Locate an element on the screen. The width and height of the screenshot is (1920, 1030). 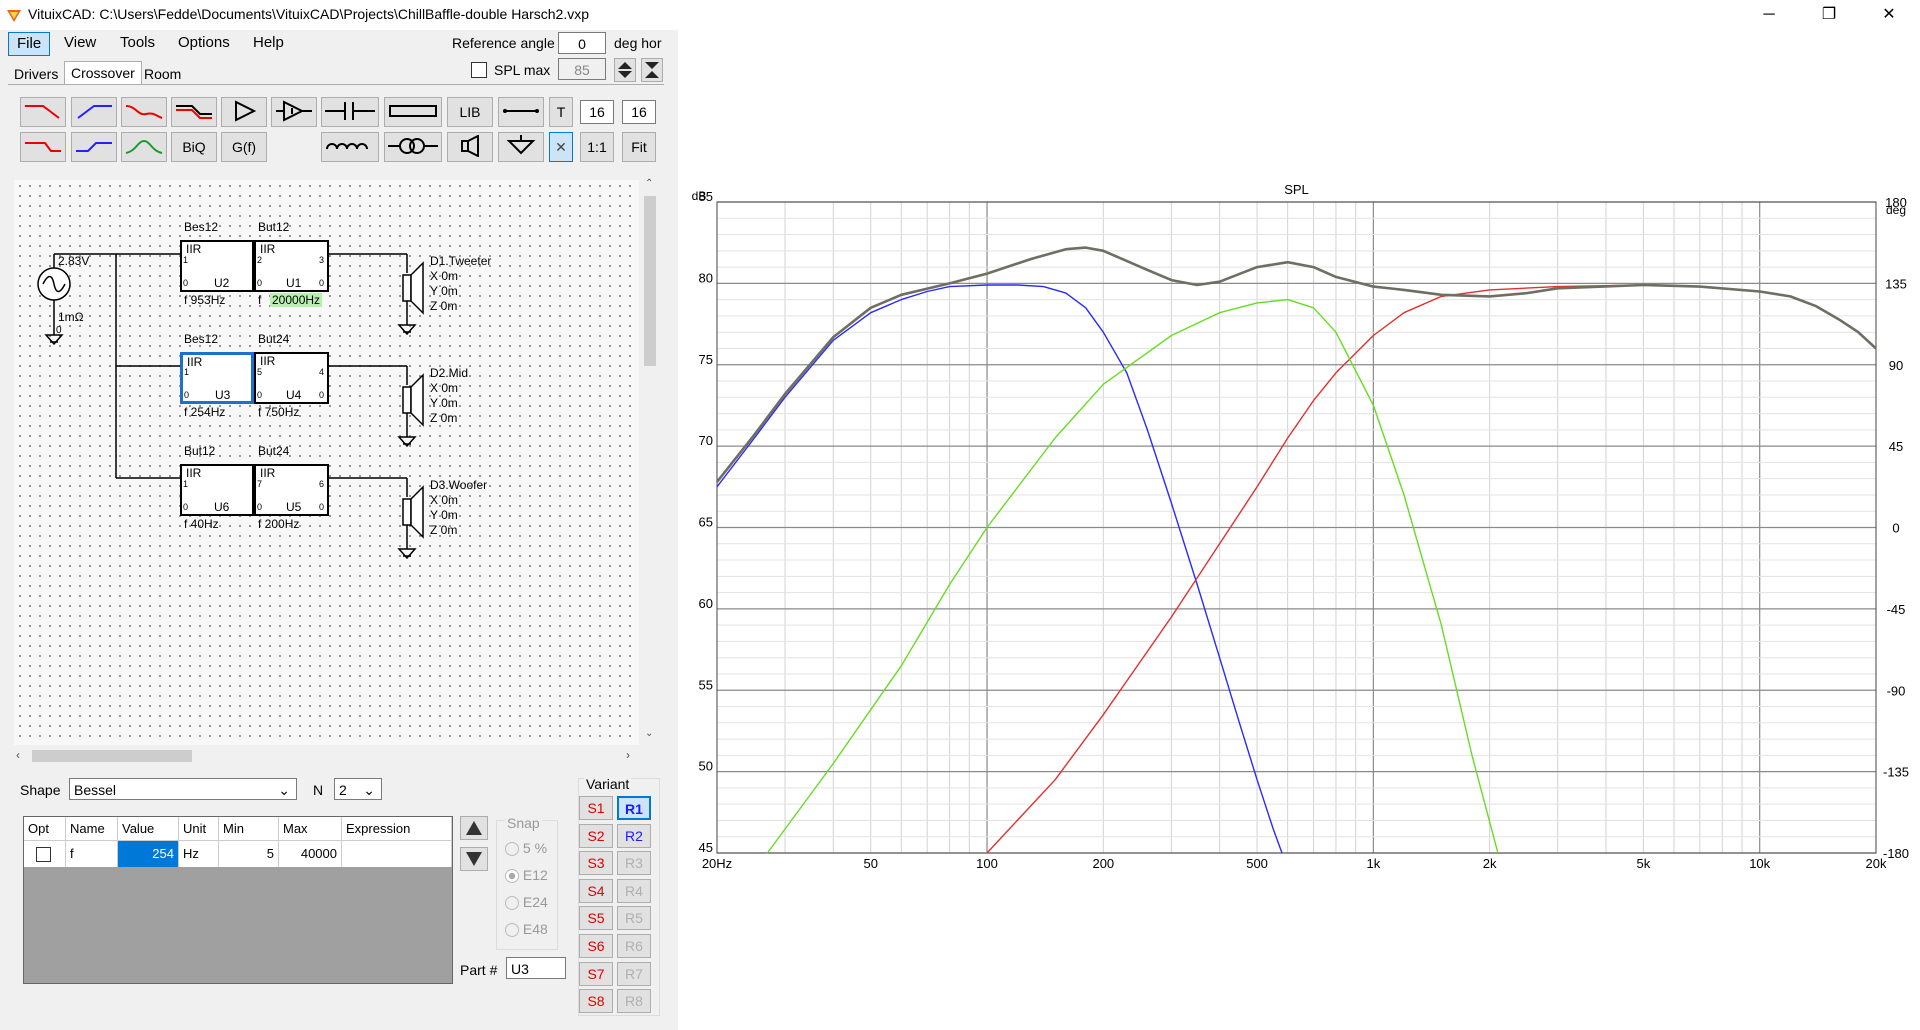
variant-r1-button: R1 is located at coordinates (634, 808).